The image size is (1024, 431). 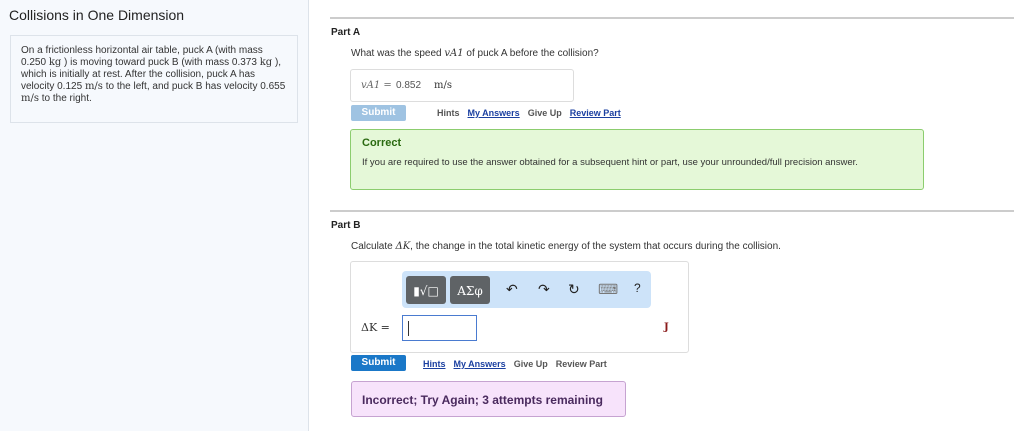 I want to click on part-a-submit-button: Submit, so click(x=378, y=113).